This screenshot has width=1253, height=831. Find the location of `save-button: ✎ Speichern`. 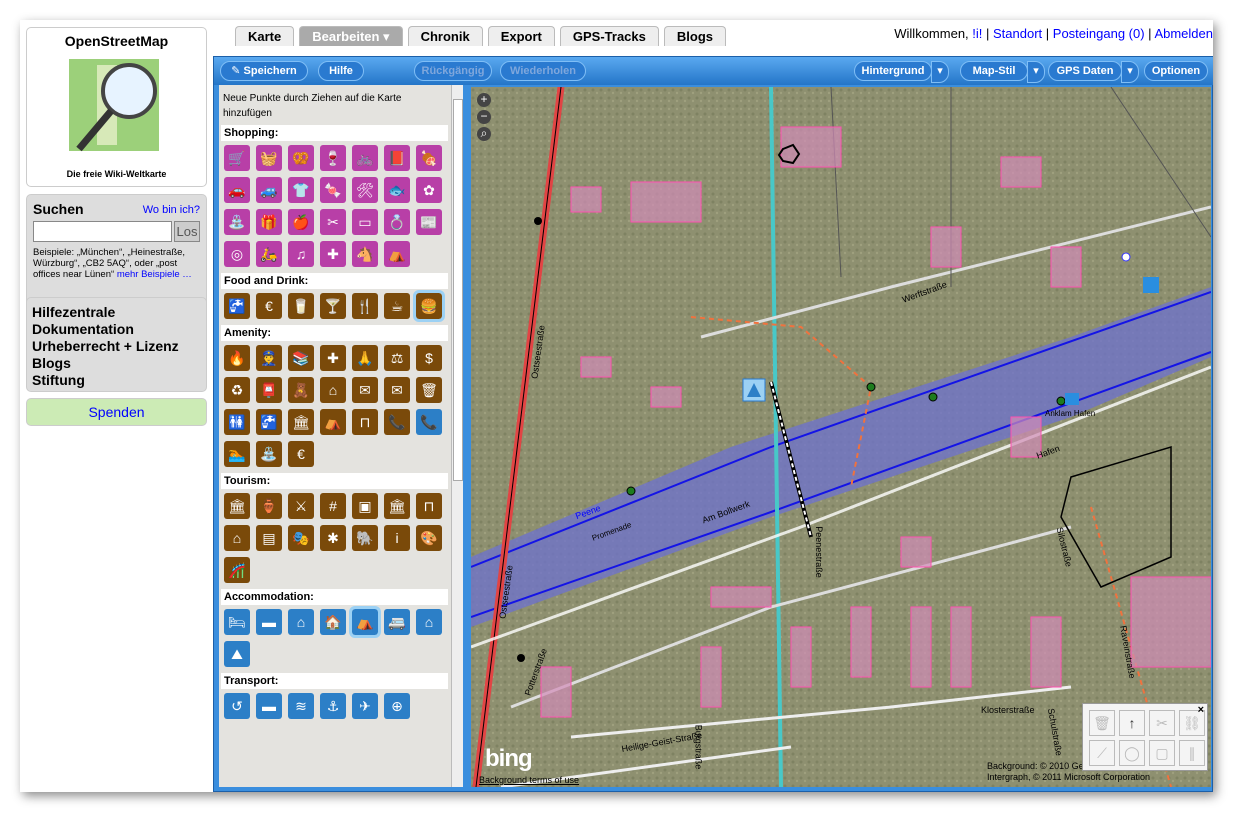

save-button: ✎ Speichern is located at coordinates (264, 71).